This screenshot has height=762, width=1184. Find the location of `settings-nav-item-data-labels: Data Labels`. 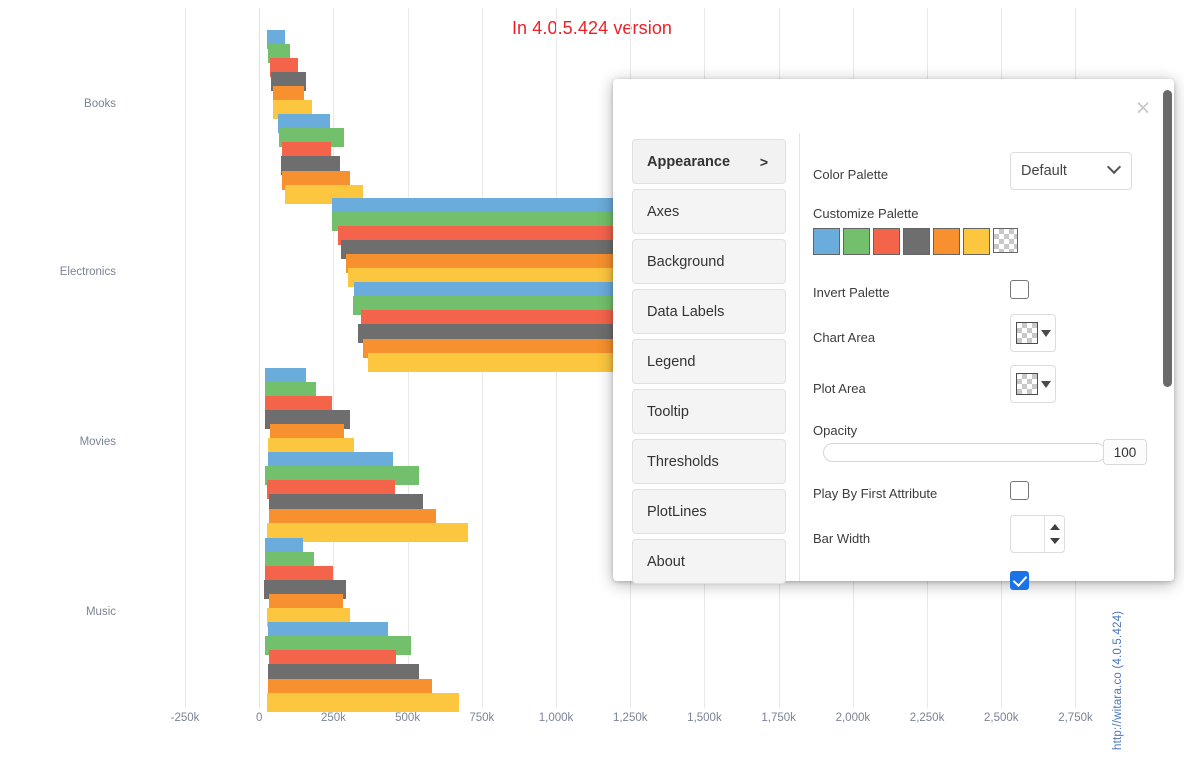

settings-nav-item-data-labels: Data Labels is located at coordinates (709, 311).